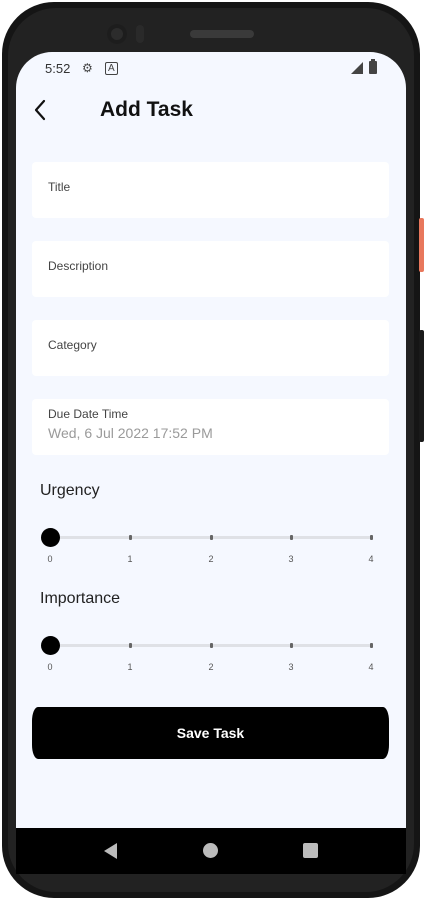  Describe the element at coordinates (58, 68) in the screenshot. I see `status-time: 5:52` at that location.